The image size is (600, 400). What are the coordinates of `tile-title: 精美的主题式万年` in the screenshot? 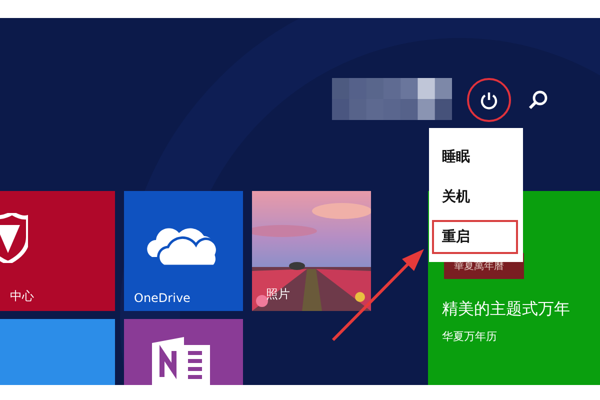 It's located at (506, 309).